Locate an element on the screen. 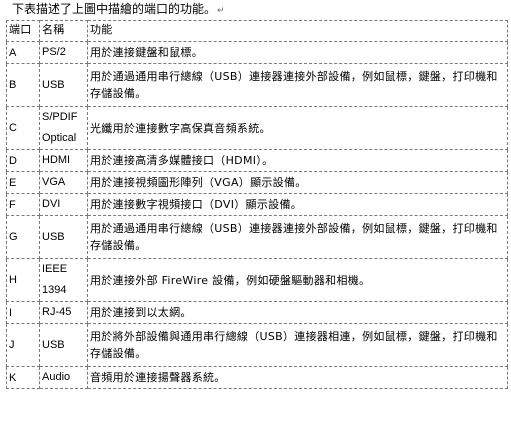 This screenshot has height=427, width=511. table-header-row: 端口 名稱 功能 is located at coordinates (257, 31).